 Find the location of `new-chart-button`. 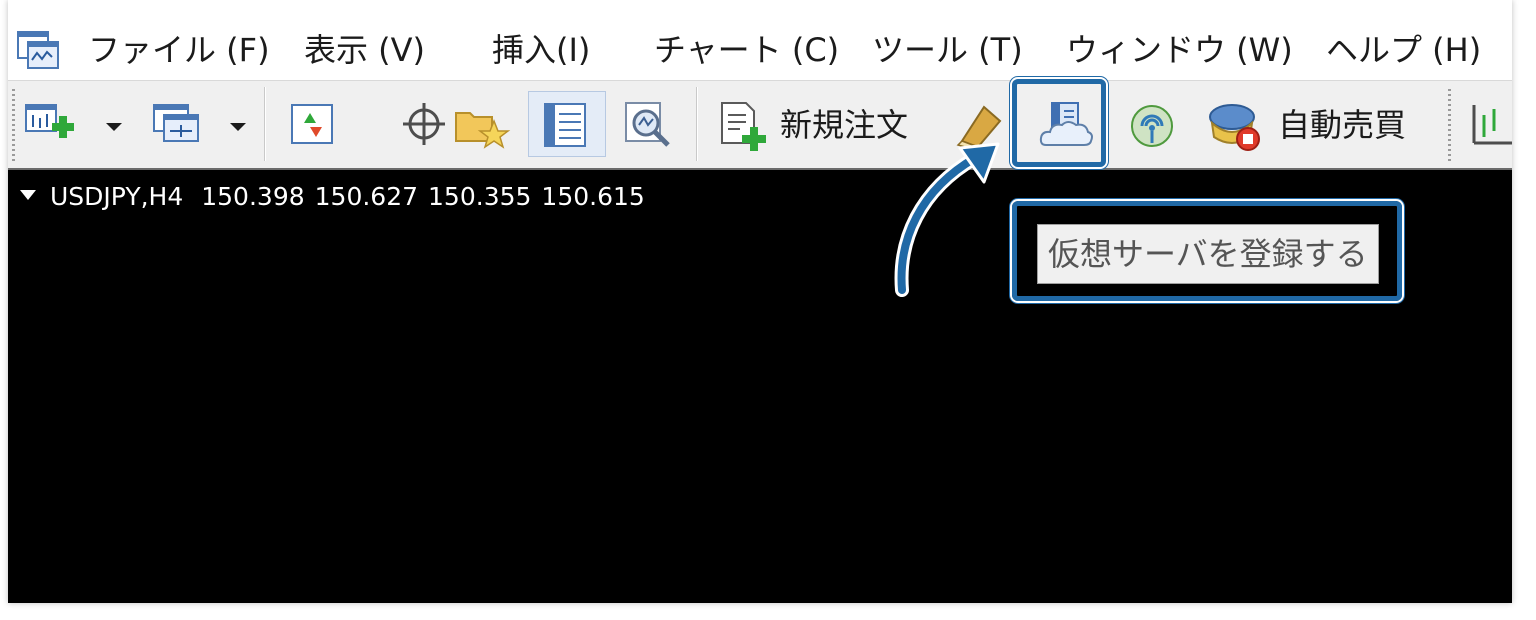

new-chart-button is located at coordinates (74, 124).